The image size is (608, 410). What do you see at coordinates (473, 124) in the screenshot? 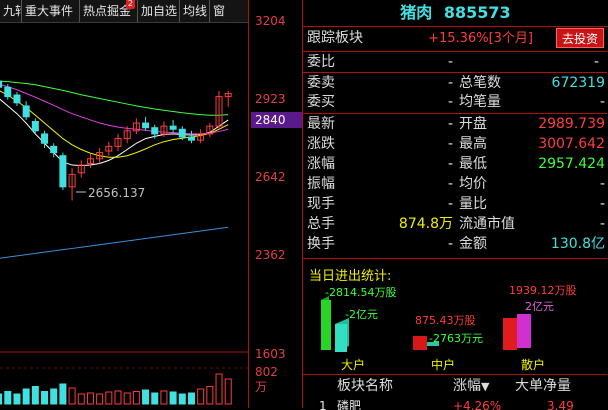
I see `open-label: 开盘` at bounding box center [473, 124].